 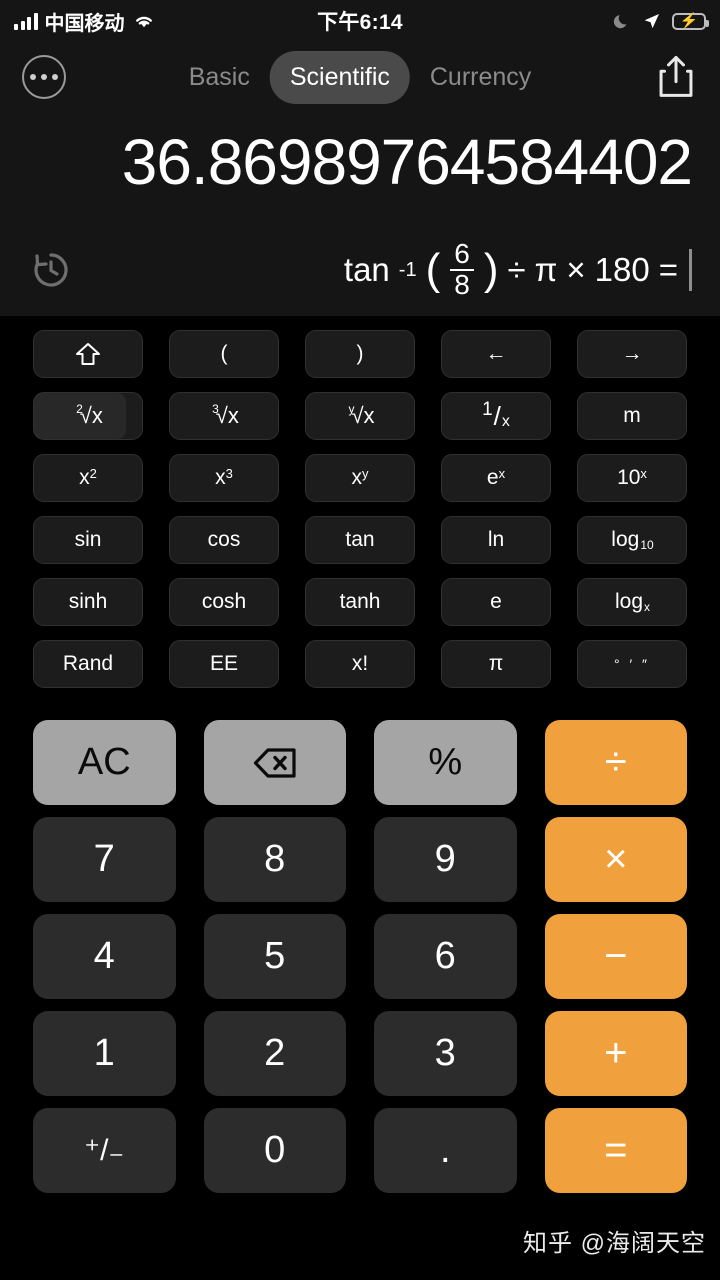 What do you see at coordinates (219, 77) in the screenshot?
I see `tab-basic: Basic` at bounding box center [219, 77].